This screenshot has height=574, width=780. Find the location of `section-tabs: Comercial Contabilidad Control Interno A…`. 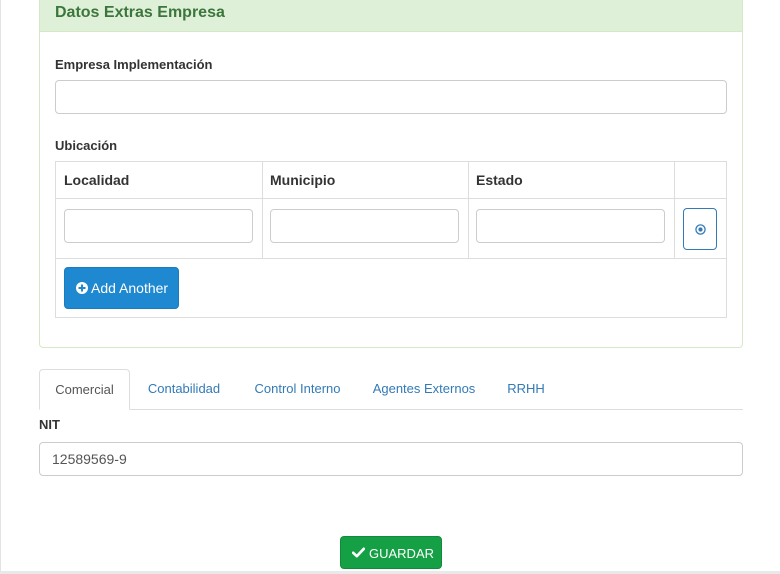

section-tabs: Comercial Contabilidad Control Interno A… is located at coordinates (391, 389).